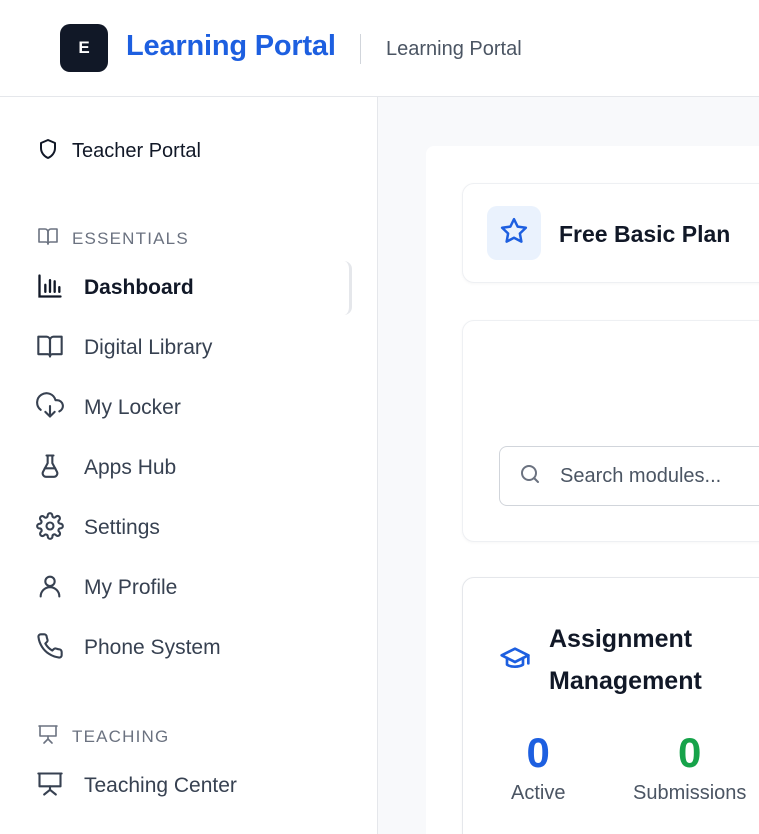 The image size is (759, 834). Describe the element at coordinates (610, 431) in the screenshot. I see `search-card` at that location.